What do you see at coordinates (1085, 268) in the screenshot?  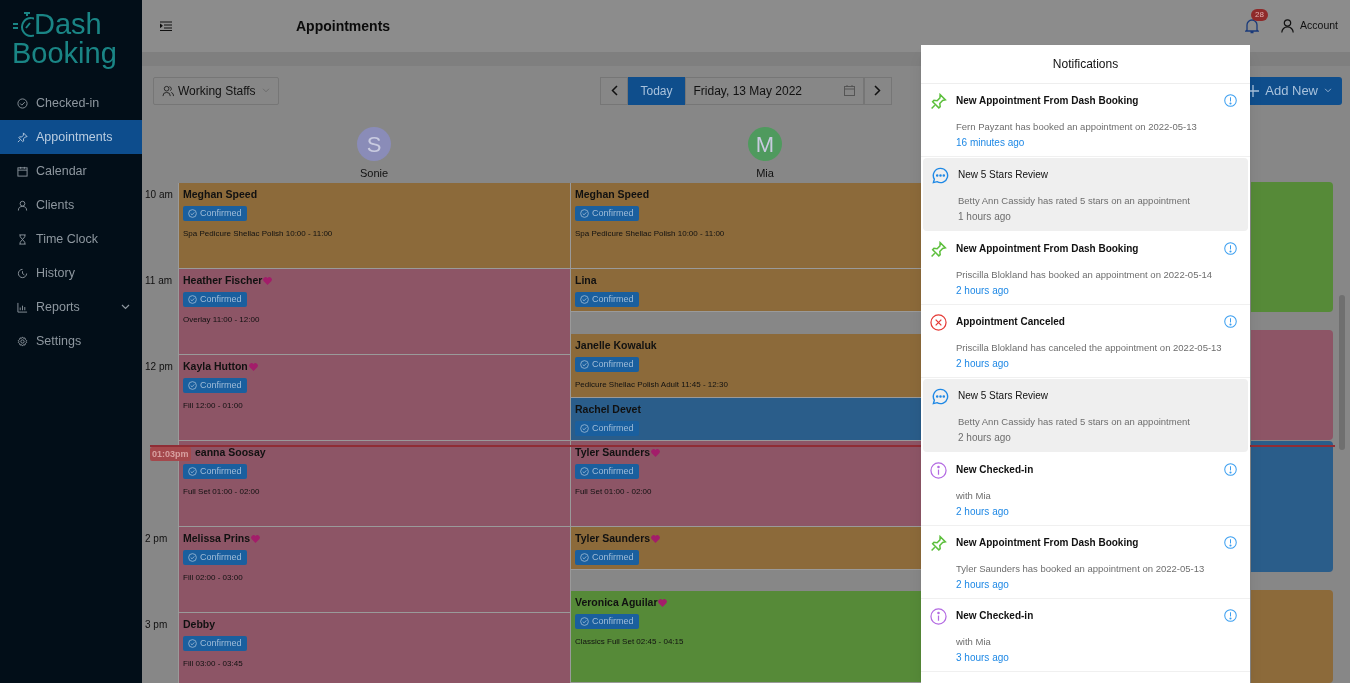 I see `notification-item: New Appointment From Dash Booking Priscilla Blokland has booked an appointment on 2022-05-14 2 hours ago` at bounding box center [1085, 268].